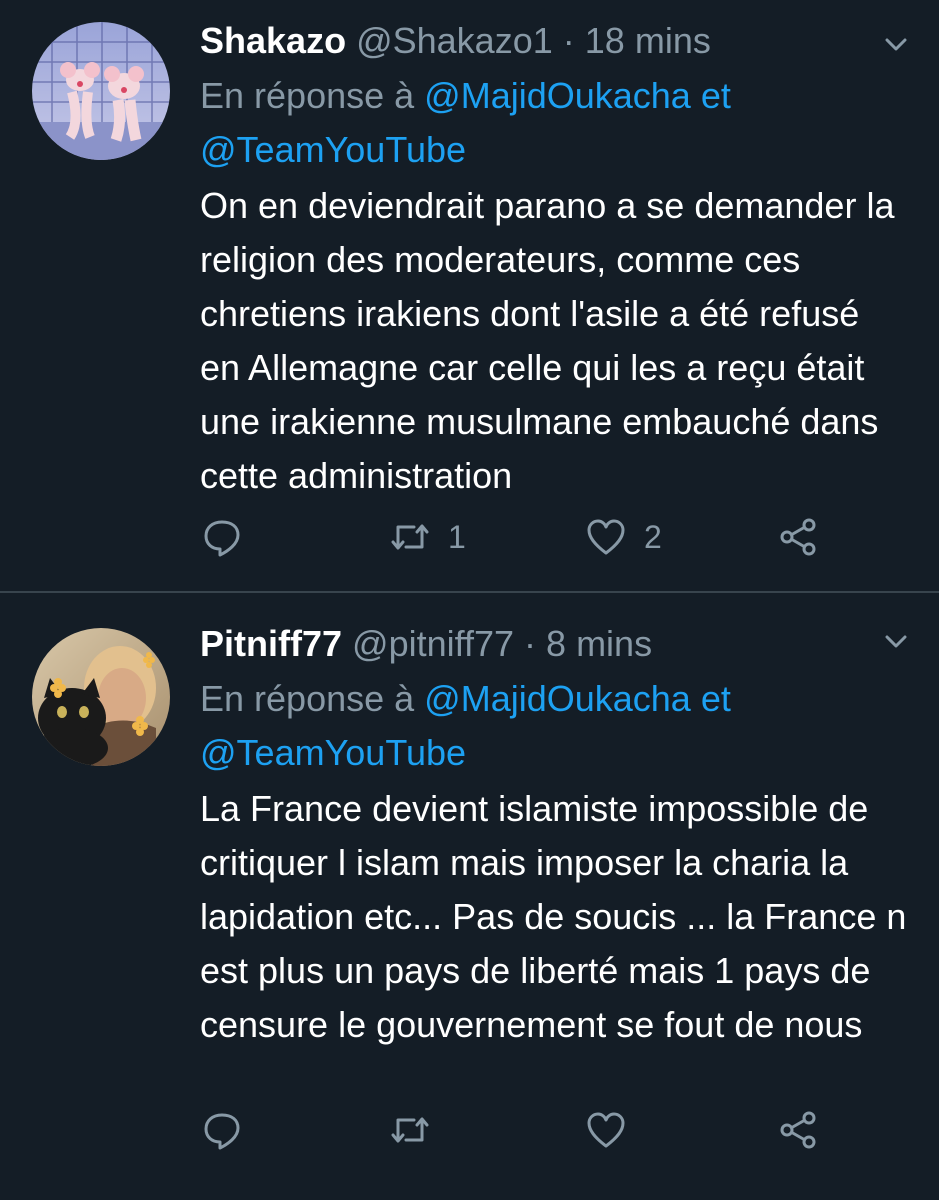 The height and width of the screenshot is (1200, 939). Describe the element at coordinates (457, 536) in the screenshot. I see `retweet-count: 1` at that location.